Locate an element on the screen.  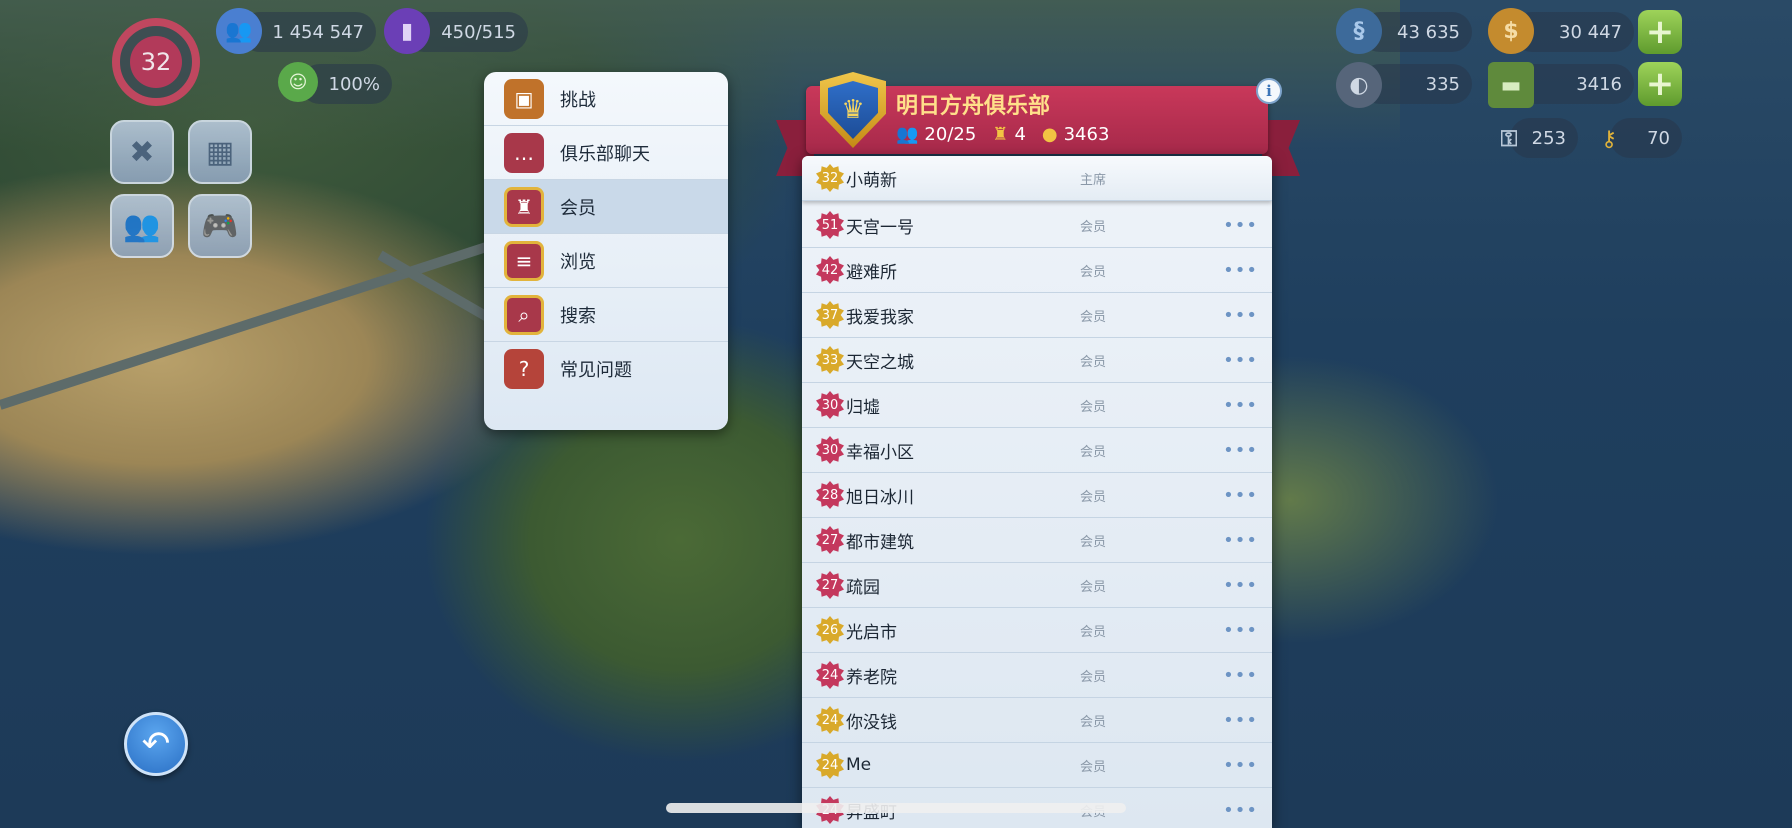
back-button: ↶ is located at coordinates (156, 744).